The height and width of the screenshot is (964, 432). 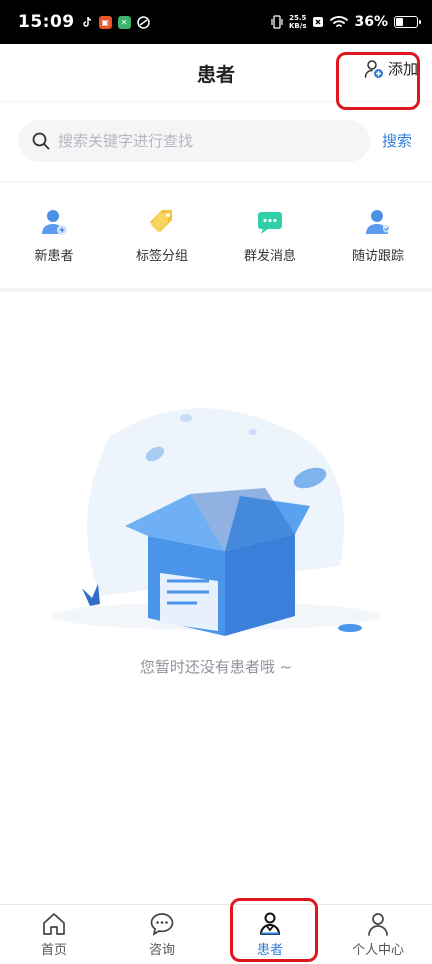 I want to click on network-speed: 25.5 KB/s, so click(x=297, y=22).